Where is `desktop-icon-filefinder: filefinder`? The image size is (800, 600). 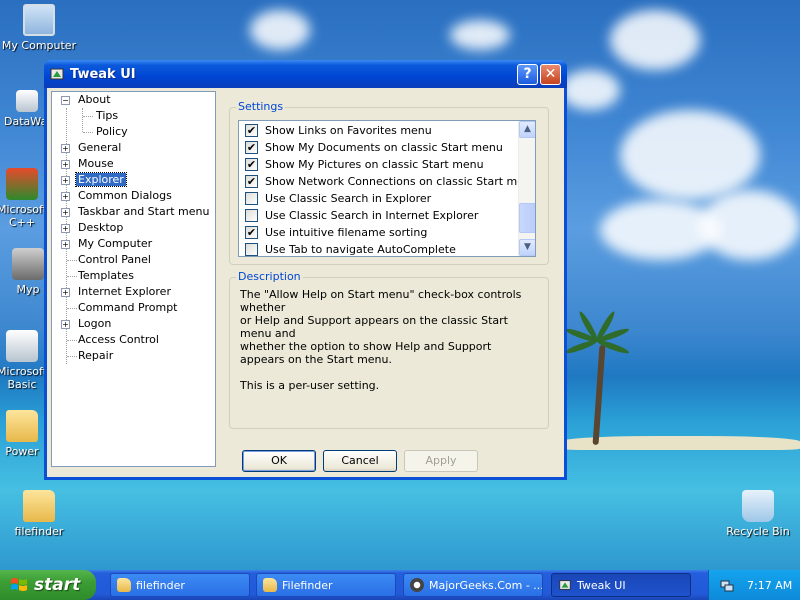
desktop-icon-filefinder: filefinder is located at coordinates (39, 514).